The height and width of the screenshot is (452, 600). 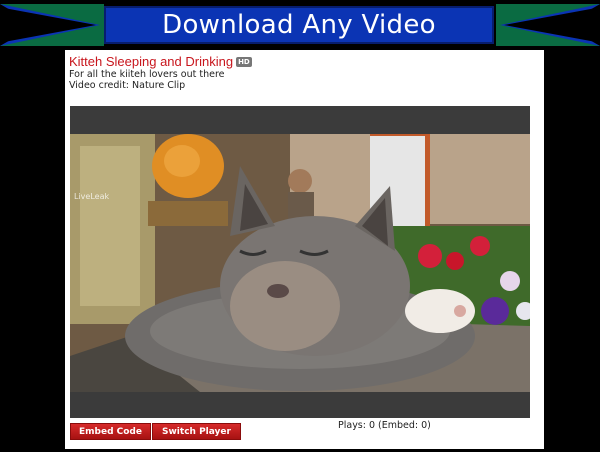 I want to click on video-title: Kitteh Sleeping and Drinking, so click(x=151, y=61).